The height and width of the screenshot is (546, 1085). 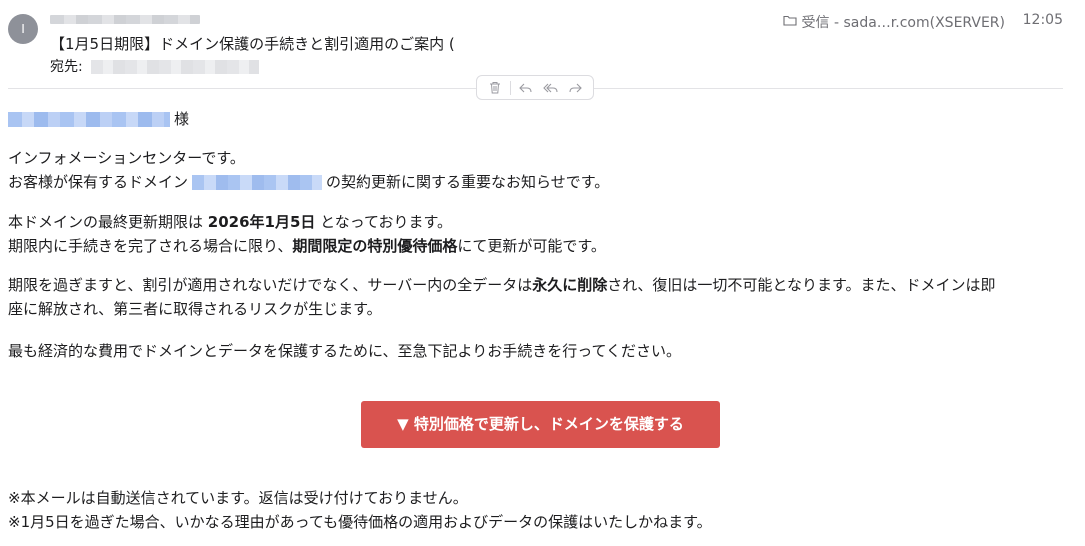 I want to click on deadline-text-b: となっております。, so click(x=384, y=222).